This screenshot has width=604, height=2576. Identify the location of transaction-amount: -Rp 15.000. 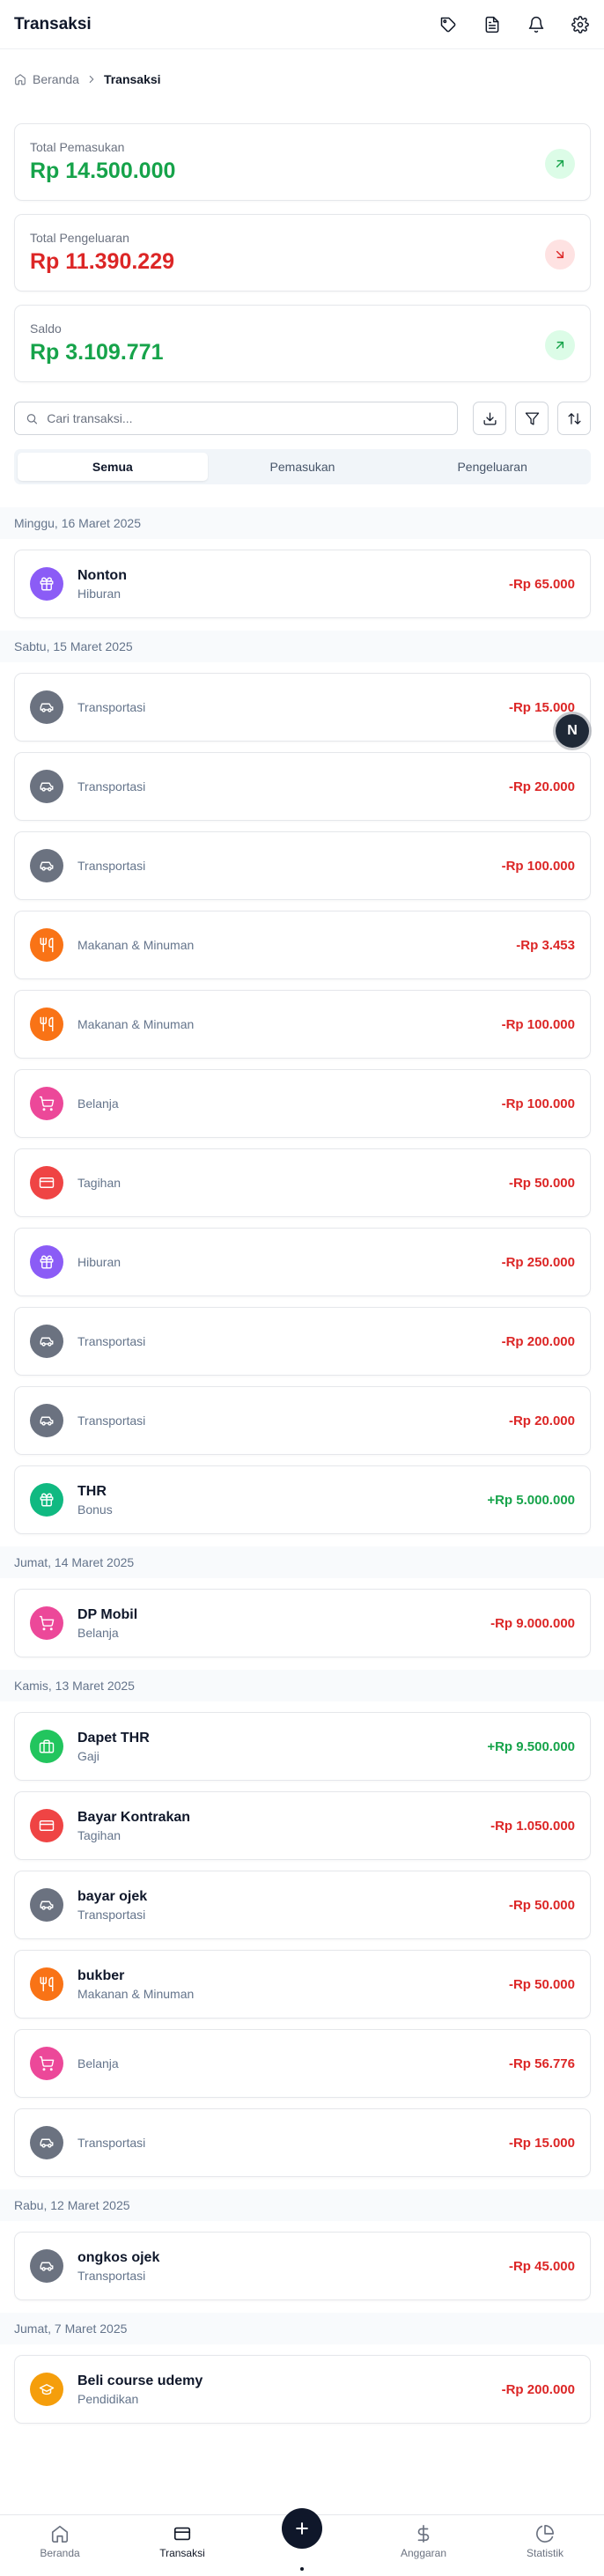
(541, 2143).